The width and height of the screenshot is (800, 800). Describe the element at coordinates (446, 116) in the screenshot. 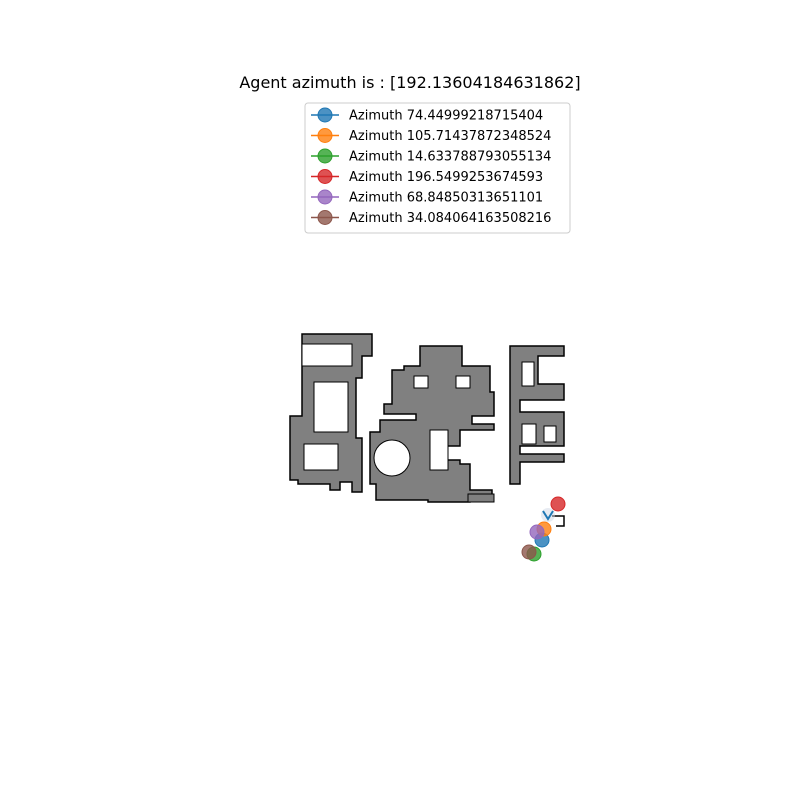

I see `legend-label: Azimuth 74.44999218715404` at that location.